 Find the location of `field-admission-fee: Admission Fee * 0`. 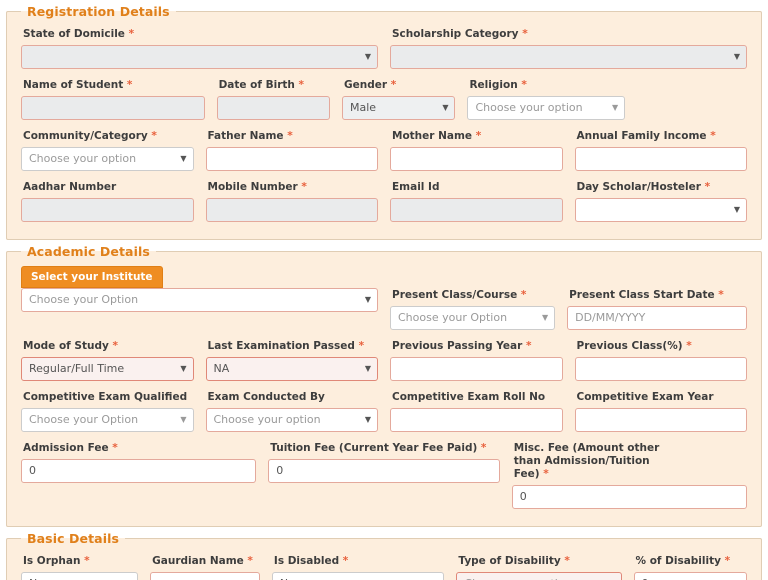

field-admission-fee: Admission Fee * 0 is located at coordinates (138, 474).